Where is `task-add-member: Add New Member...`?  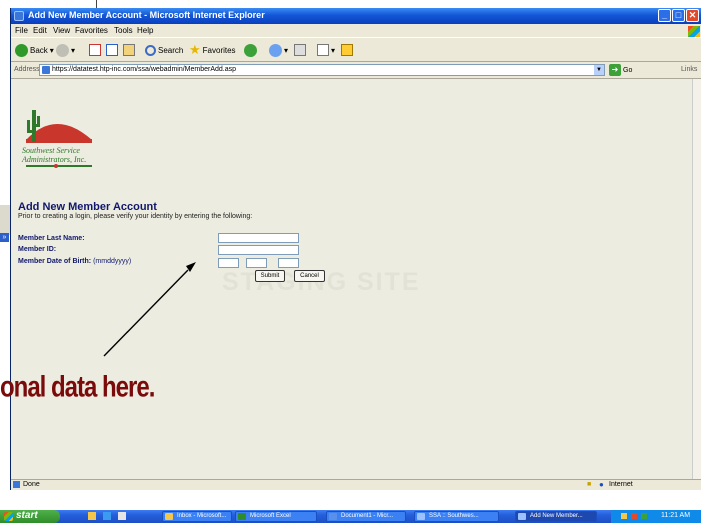 task-add-member: Add New Member... is located at coordinates (556, 516).